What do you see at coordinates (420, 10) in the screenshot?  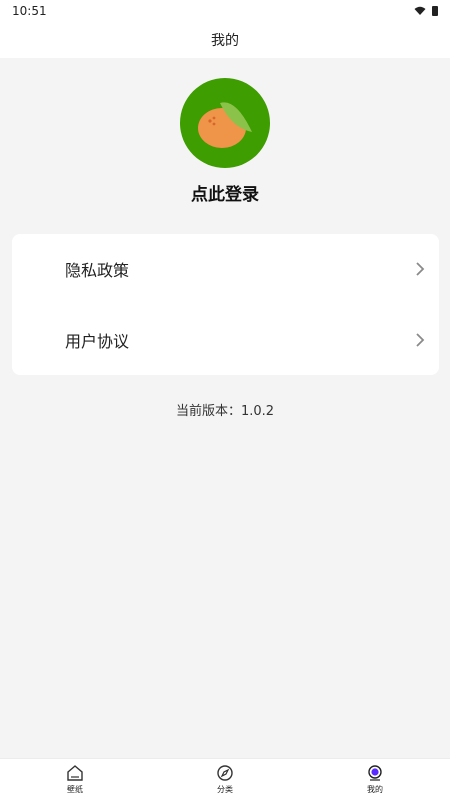 I see `wifi-icon` at bounding box center [420, 10].